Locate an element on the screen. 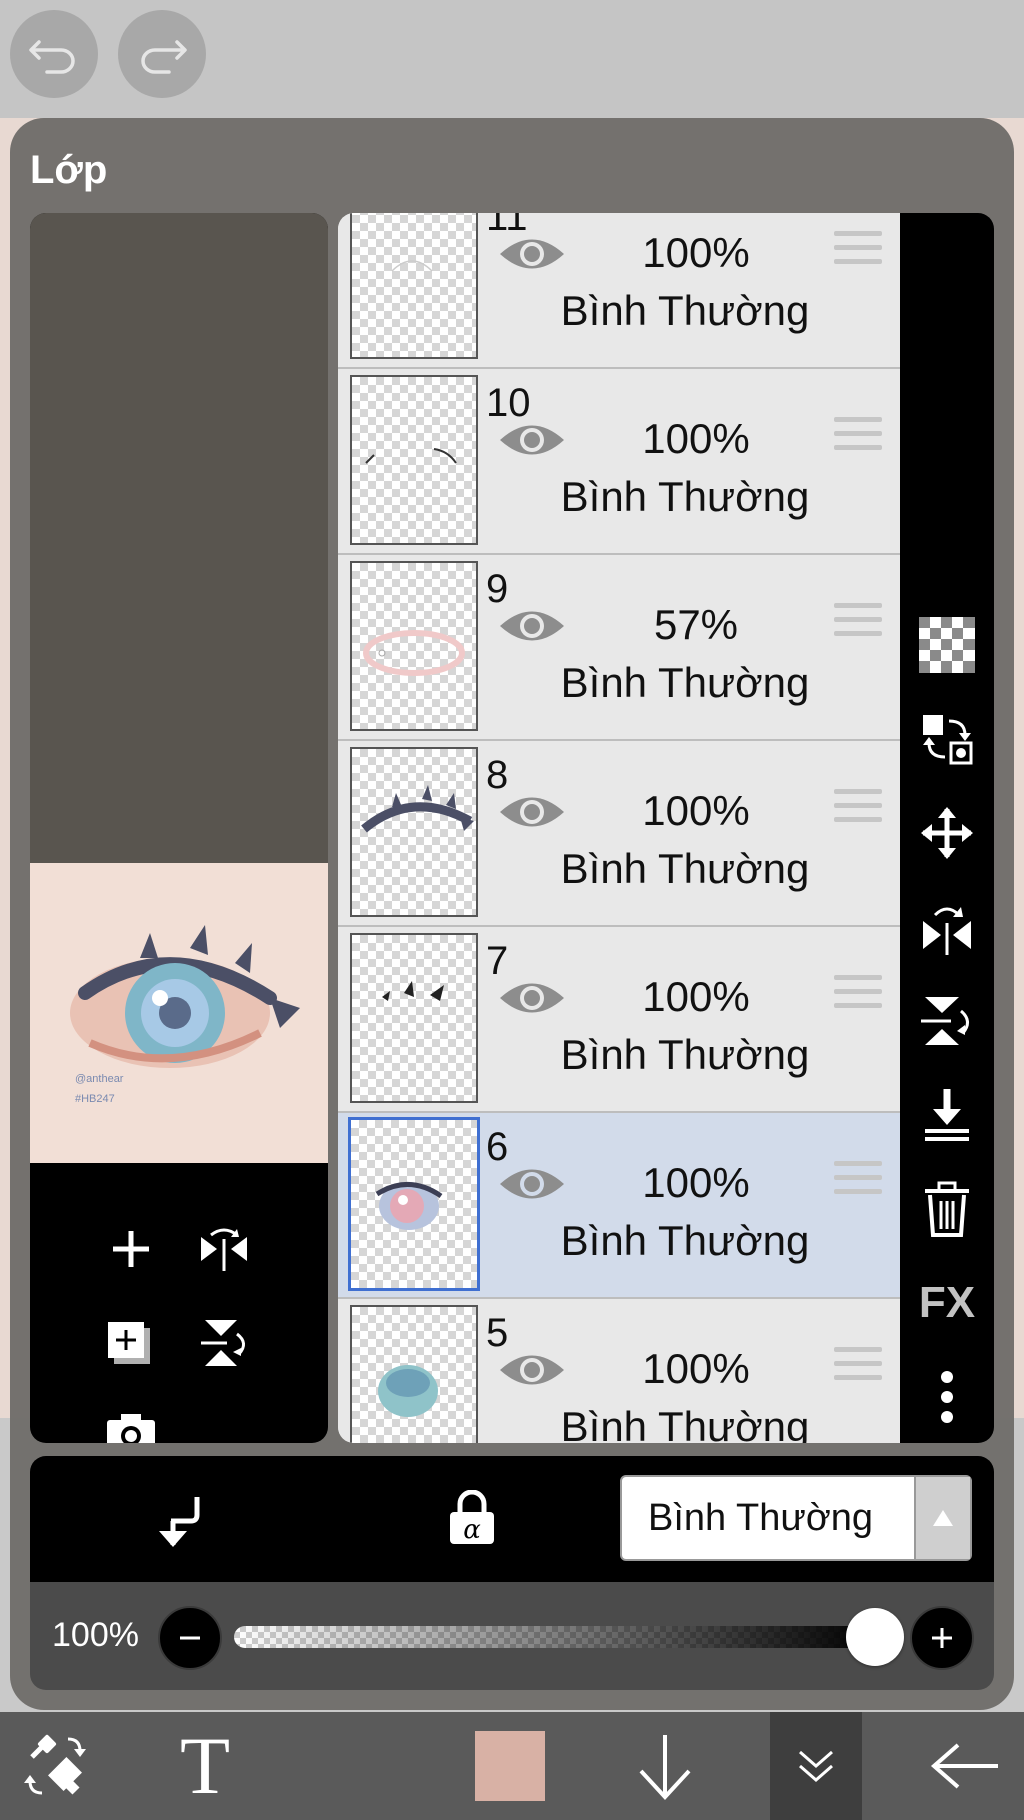  opacity-slider-knob is located at coordinates (875, 1637).